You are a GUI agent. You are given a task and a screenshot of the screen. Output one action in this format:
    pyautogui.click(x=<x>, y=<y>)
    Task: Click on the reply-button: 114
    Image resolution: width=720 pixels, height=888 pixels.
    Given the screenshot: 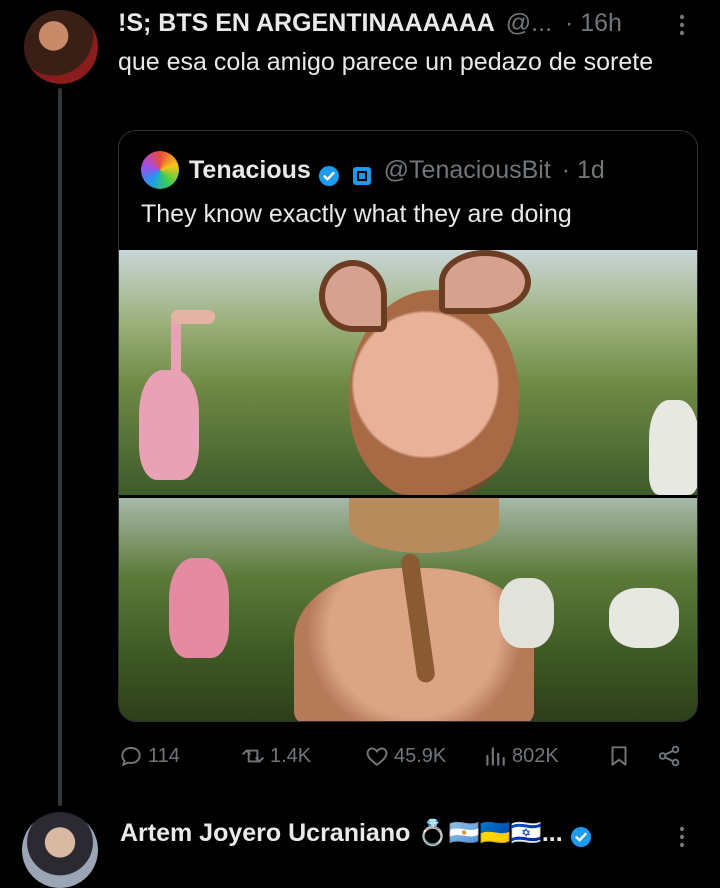 What is the action you would take?
    pyautogui.click(x=149, y=756)
    